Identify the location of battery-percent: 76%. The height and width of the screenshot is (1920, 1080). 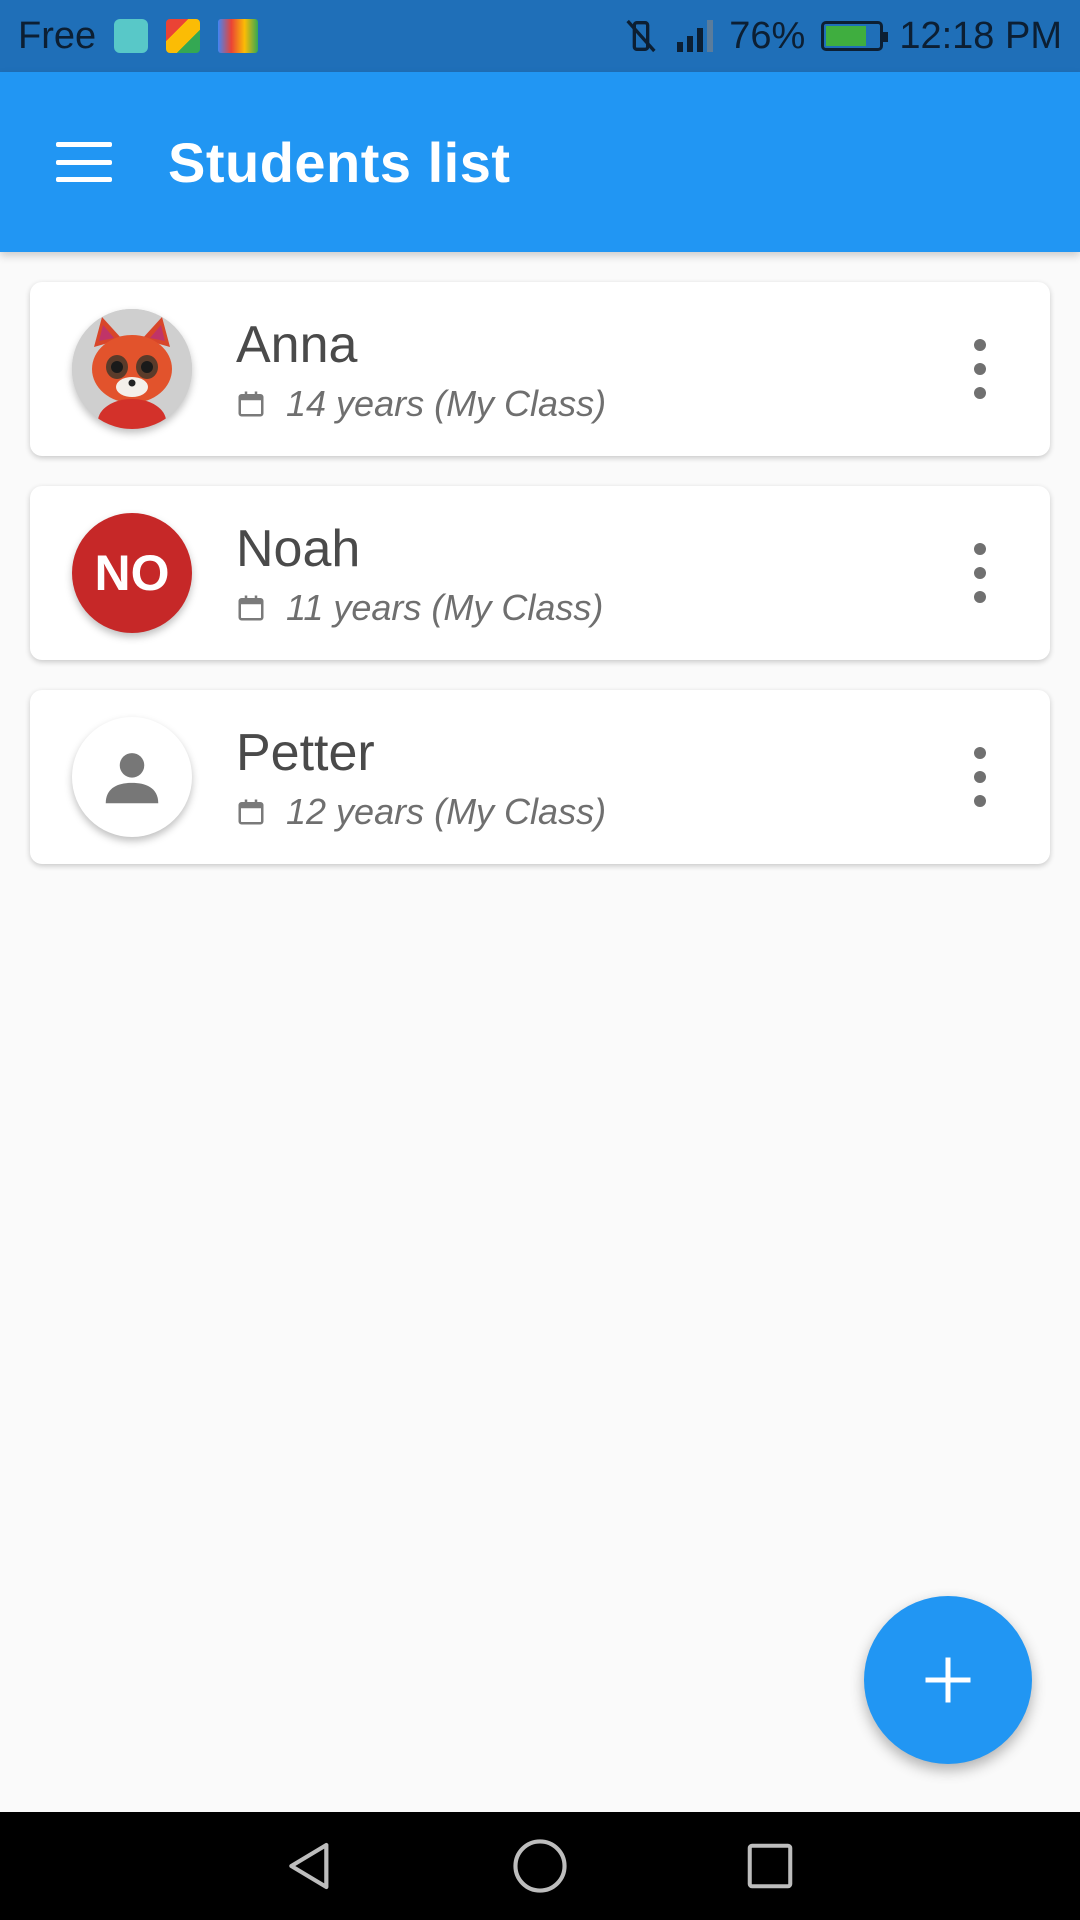
(767, 35).